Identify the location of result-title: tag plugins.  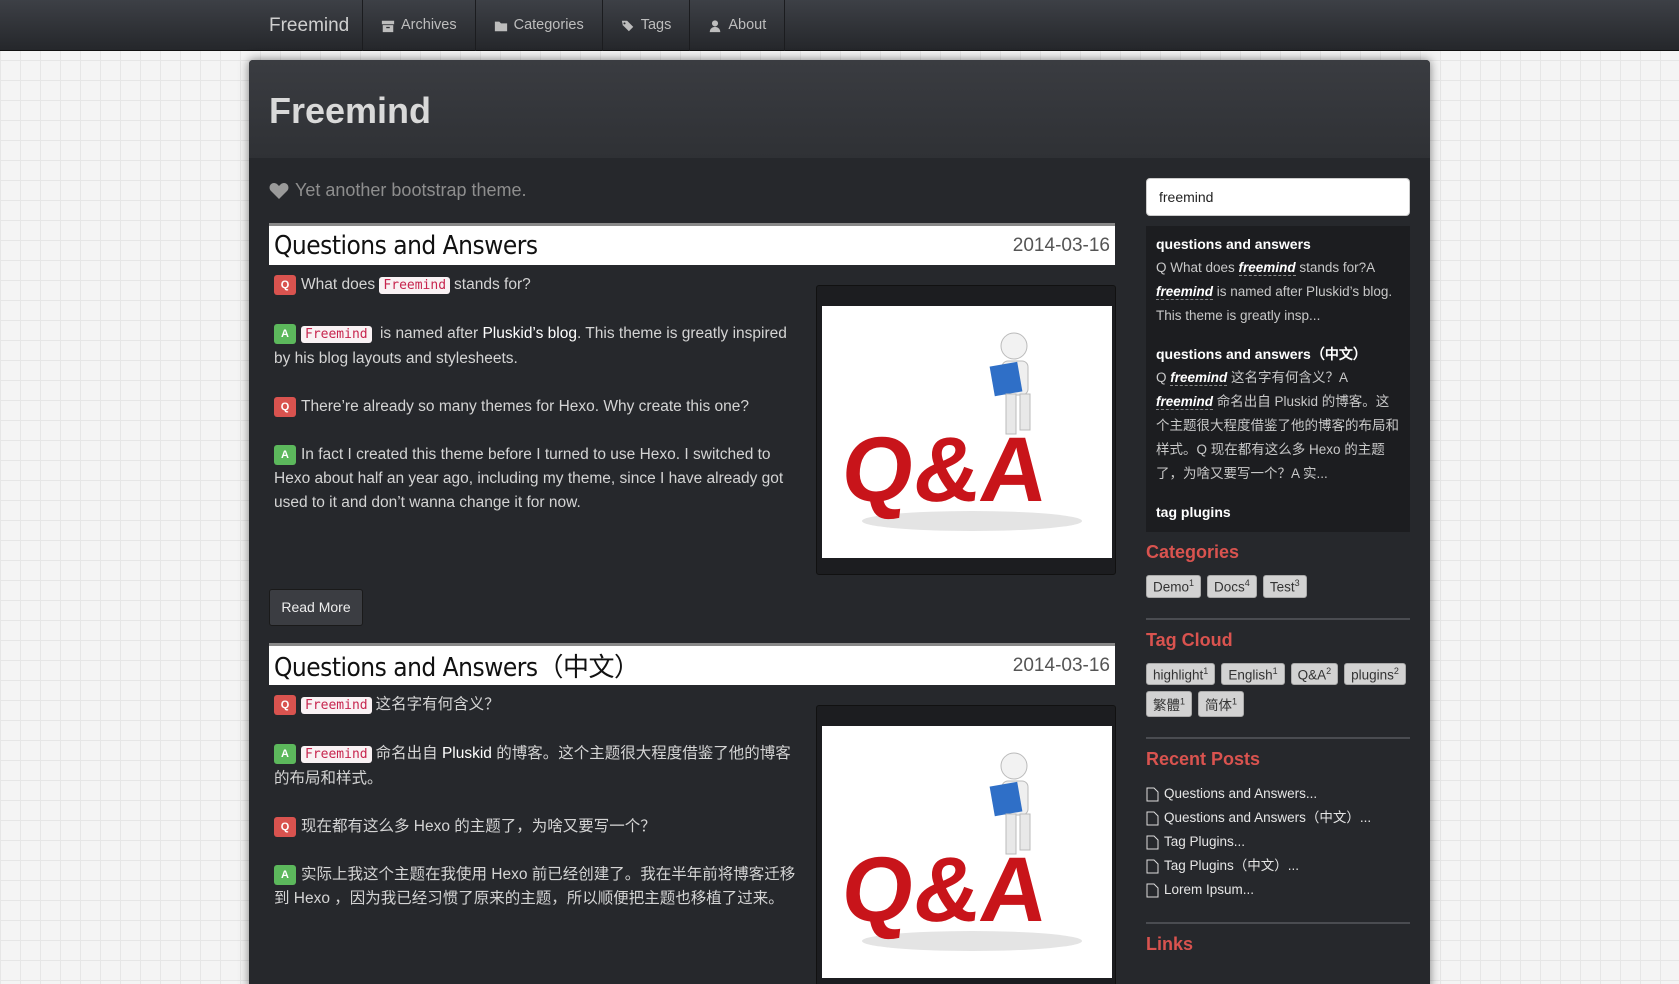
(1193, 512).